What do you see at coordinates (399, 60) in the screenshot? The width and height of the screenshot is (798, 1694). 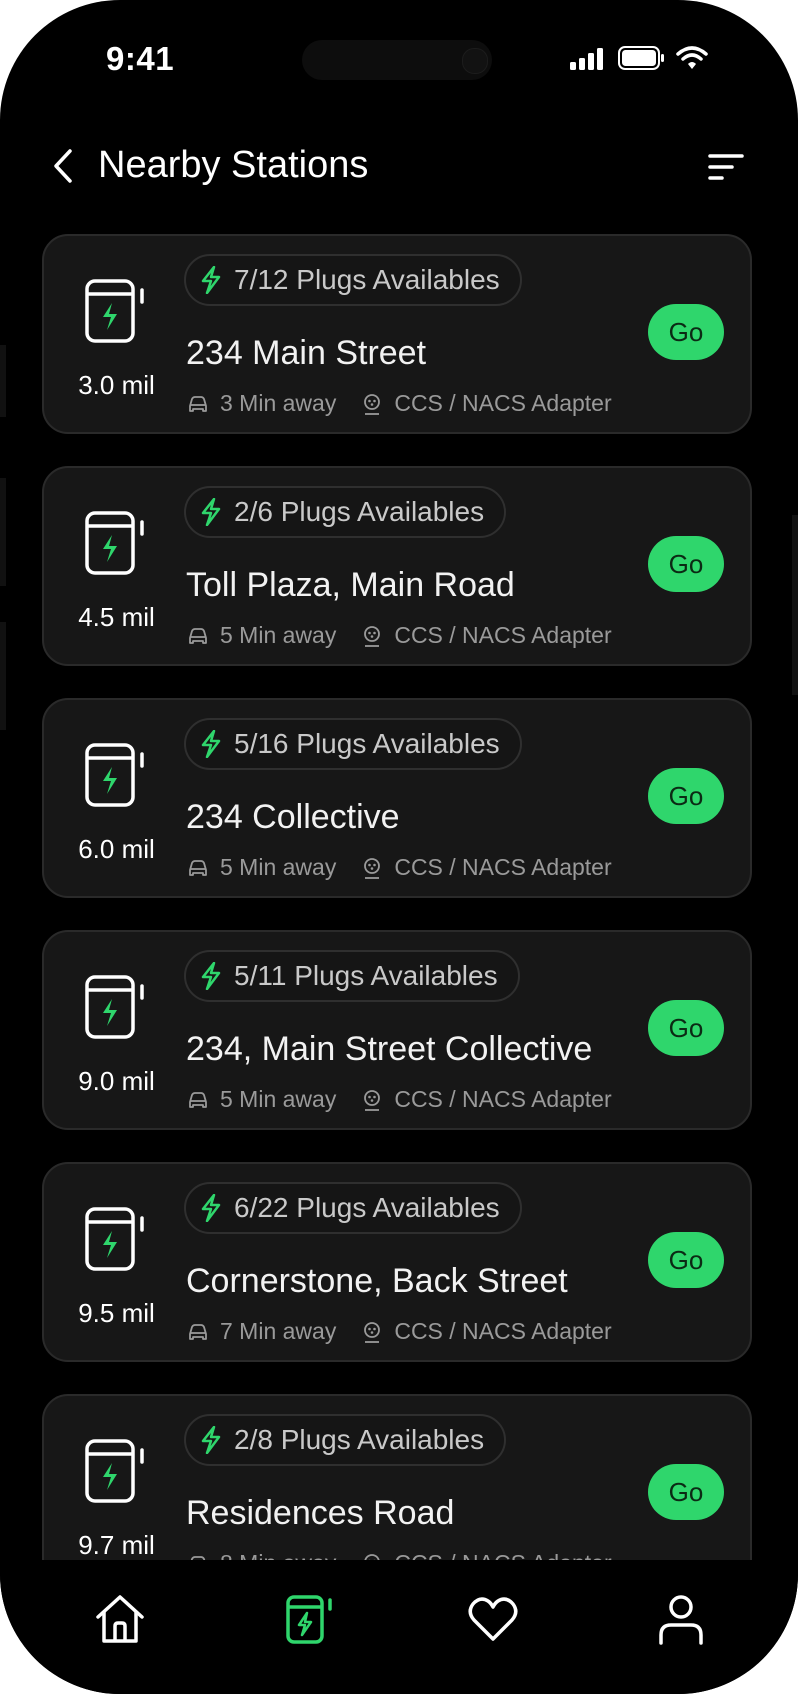 I see `status-bar: 9:41` at bounding box center [399, 60].